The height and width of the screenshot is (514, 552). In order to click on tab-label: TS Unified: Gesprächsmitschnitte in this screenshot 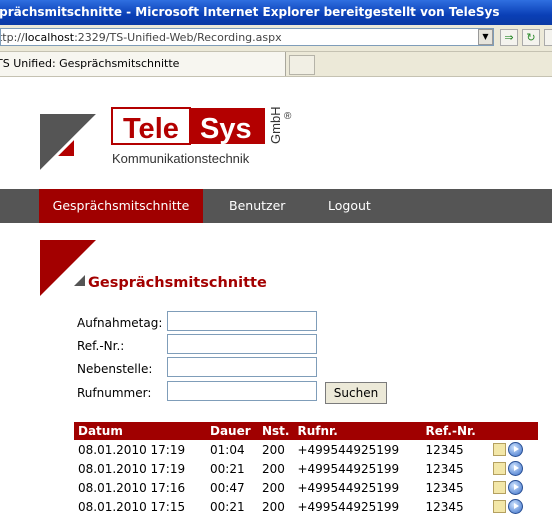, I will do `click(90, 63)`.